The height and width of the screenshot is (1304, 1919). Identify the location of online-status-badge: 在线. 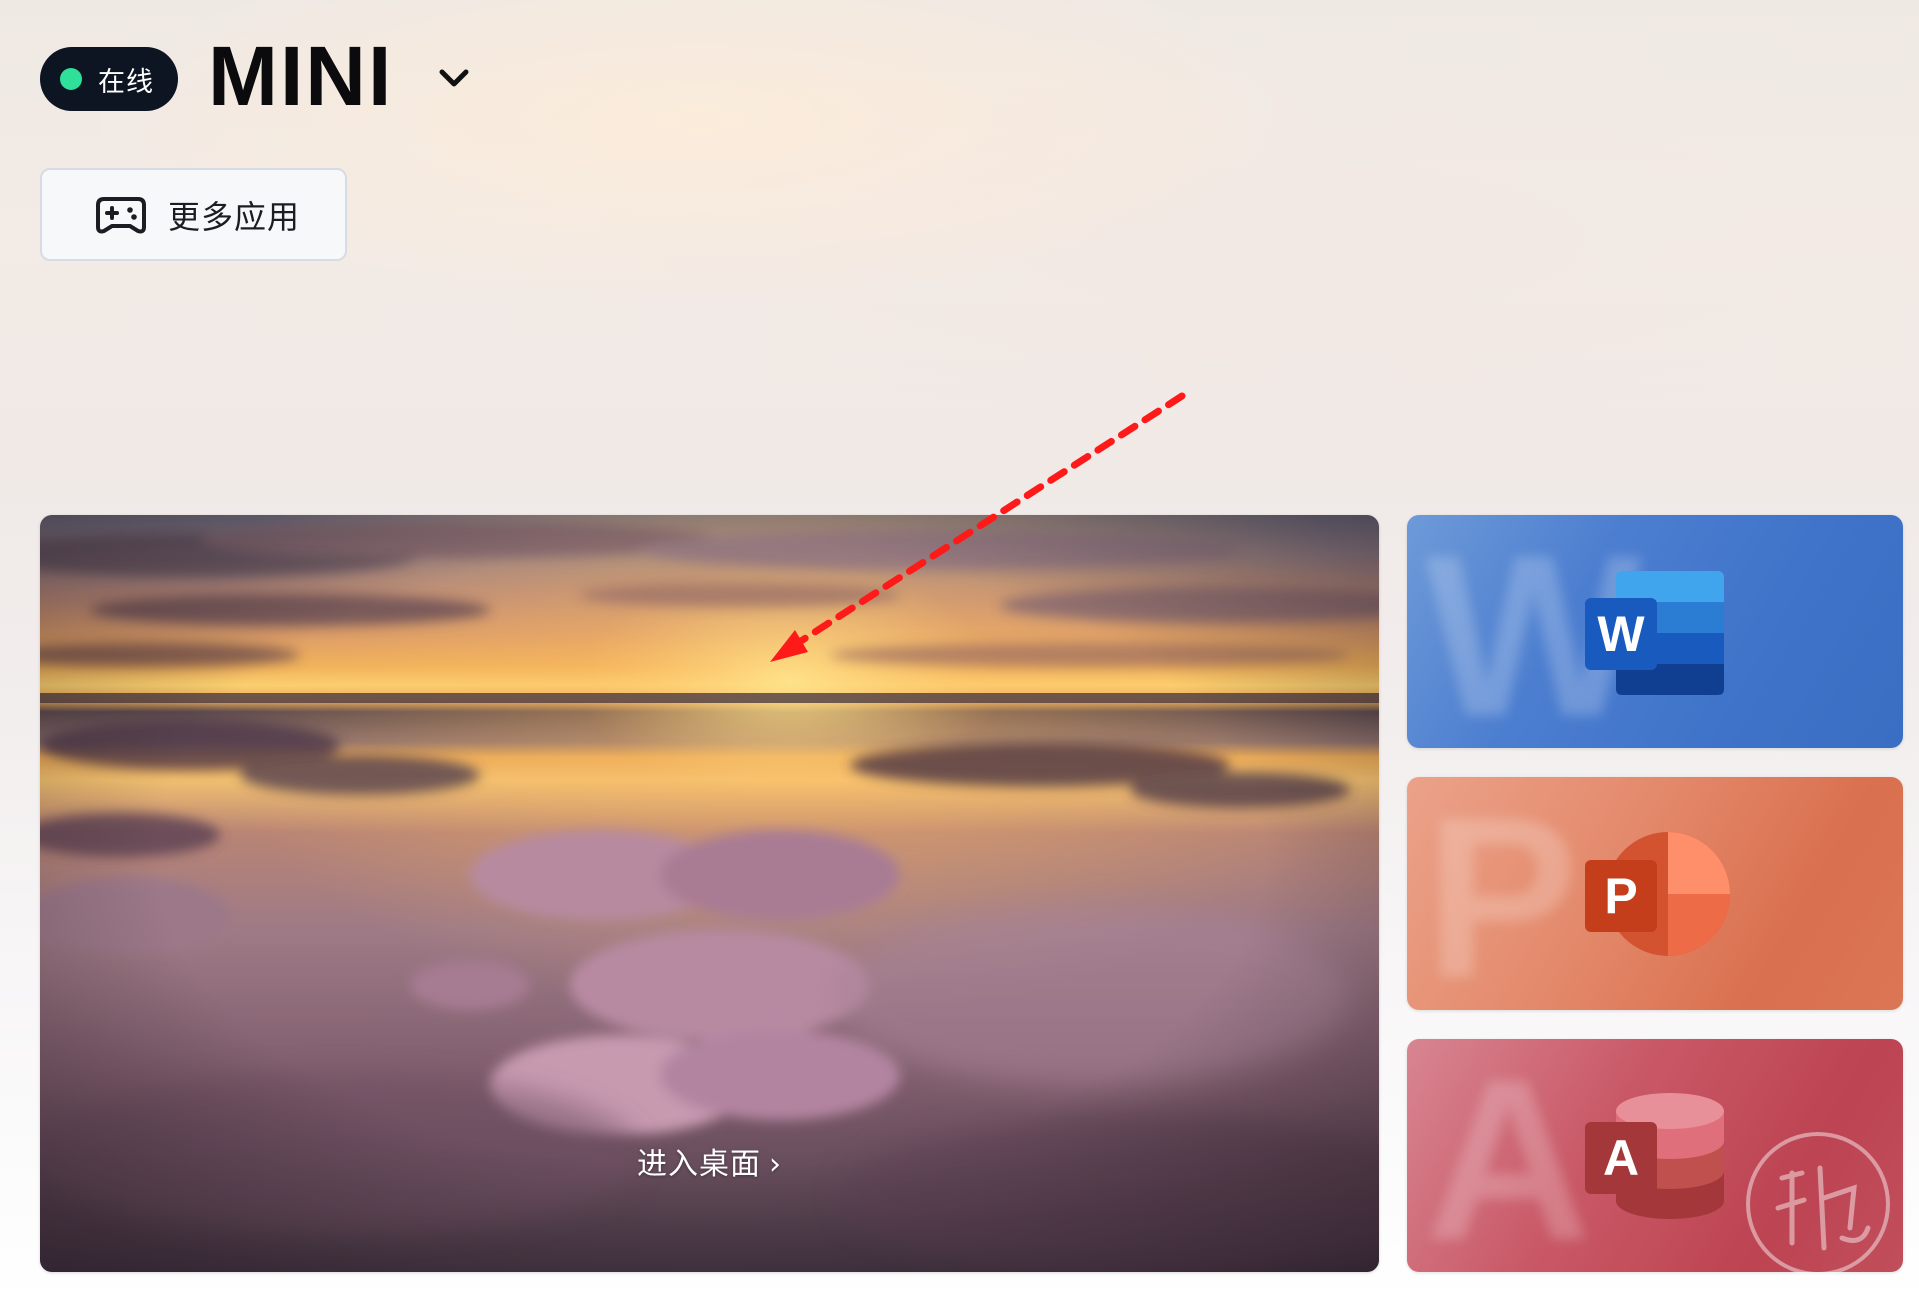
(109, 79).